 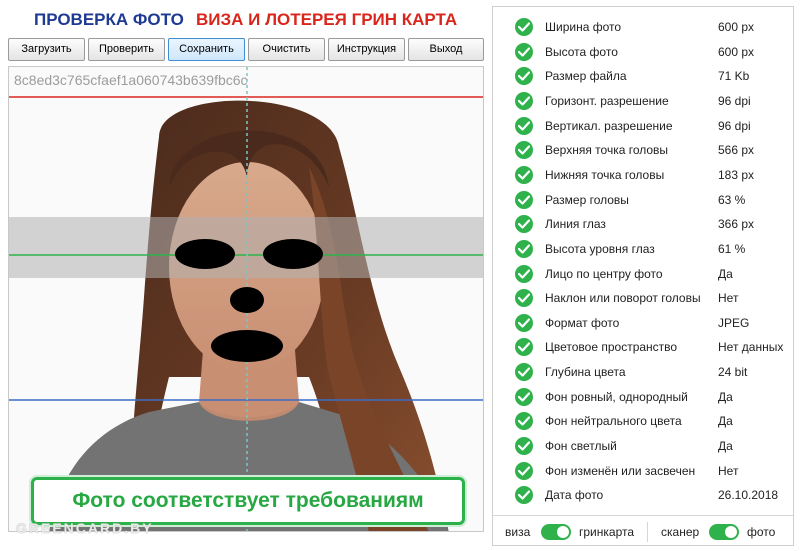 What do you see at coordinates (643, 372) in the screenshot?
I see `check-row: Глубина цвета 24 bit` at bounding box center [643, 372].